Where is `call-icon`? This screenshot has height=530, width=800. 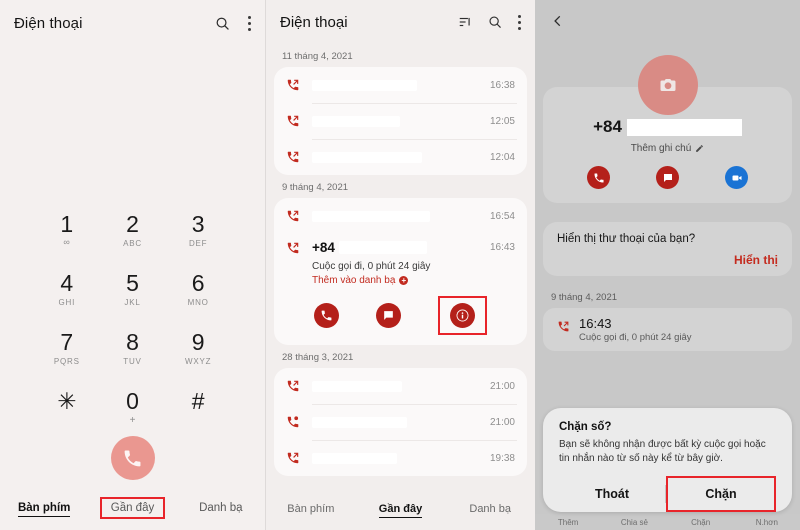
call-icon is located at coordinates (132, 458).